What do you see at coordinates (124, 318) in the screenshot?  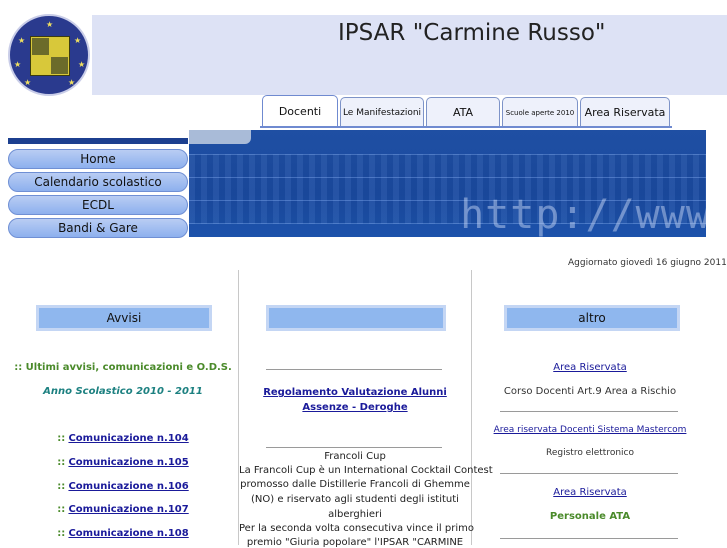 I see `avvisi-header: Avvisi` at bounding box center [124, 318].